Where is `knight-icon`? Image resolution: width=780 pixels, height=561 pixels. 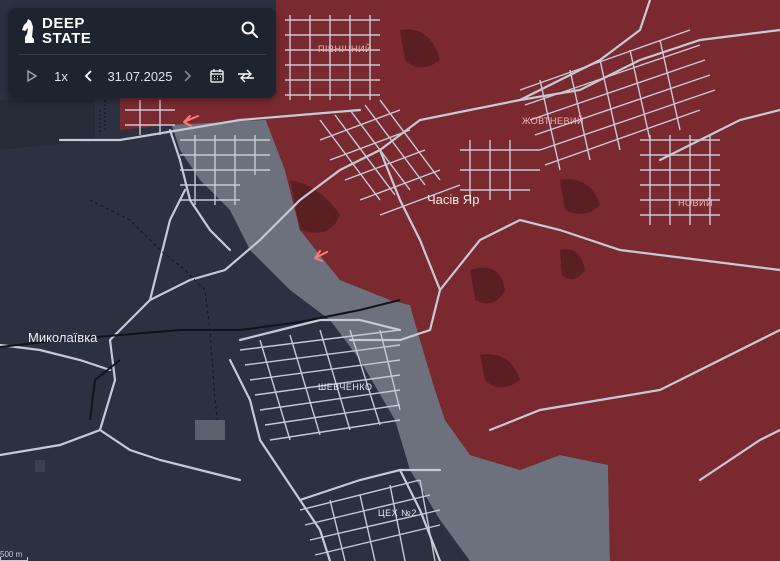
knight-icon is located at coordinates (28, 31).